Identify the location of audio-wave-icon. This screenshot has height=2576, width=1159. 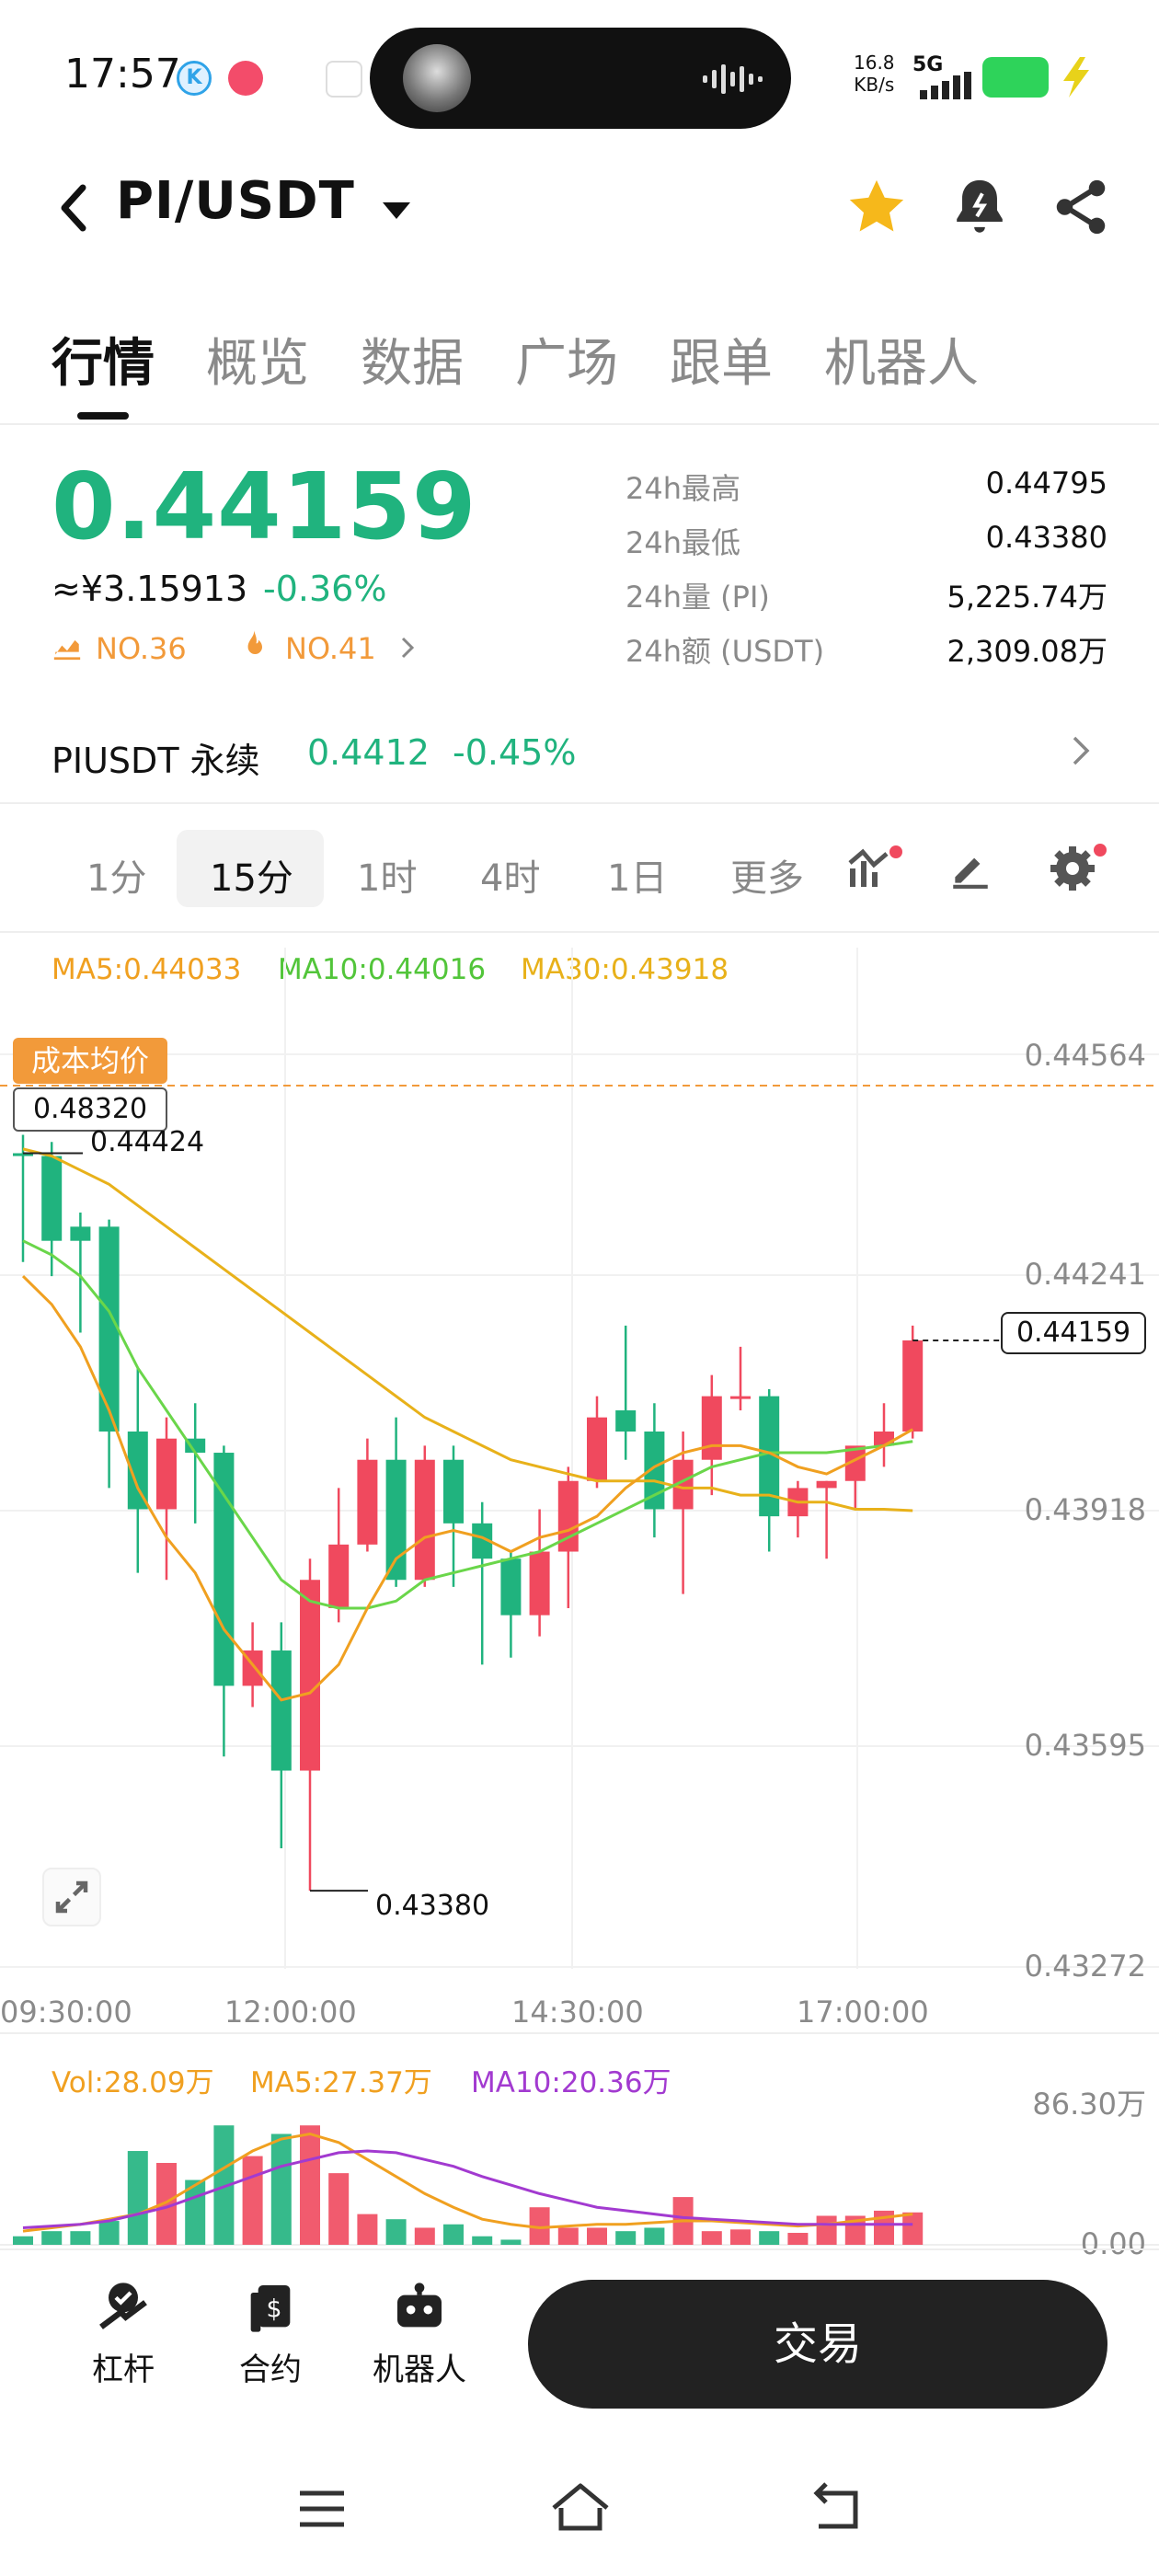
(734, 79).